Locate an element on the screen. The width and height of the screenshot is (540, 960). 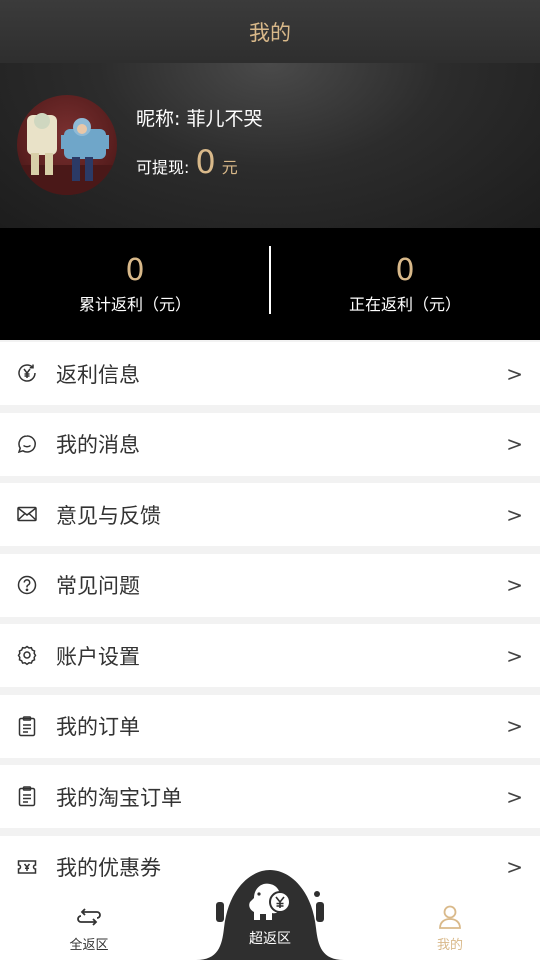
tab-label: 全返区 is located at coordinates (89, 945).